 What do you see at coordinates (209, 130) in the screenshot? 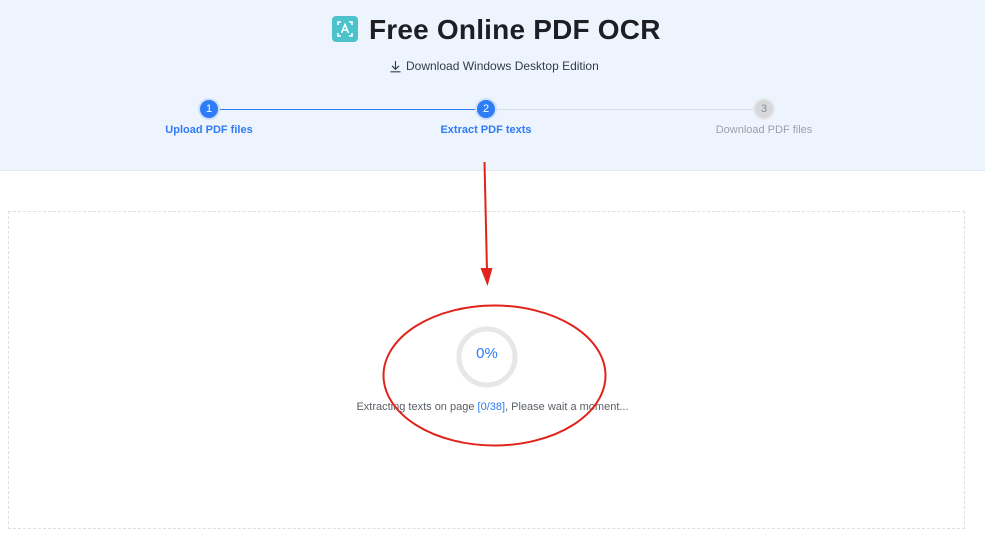
I see `step-1-label: Upload PDF files` at bounding box center [209, 130].